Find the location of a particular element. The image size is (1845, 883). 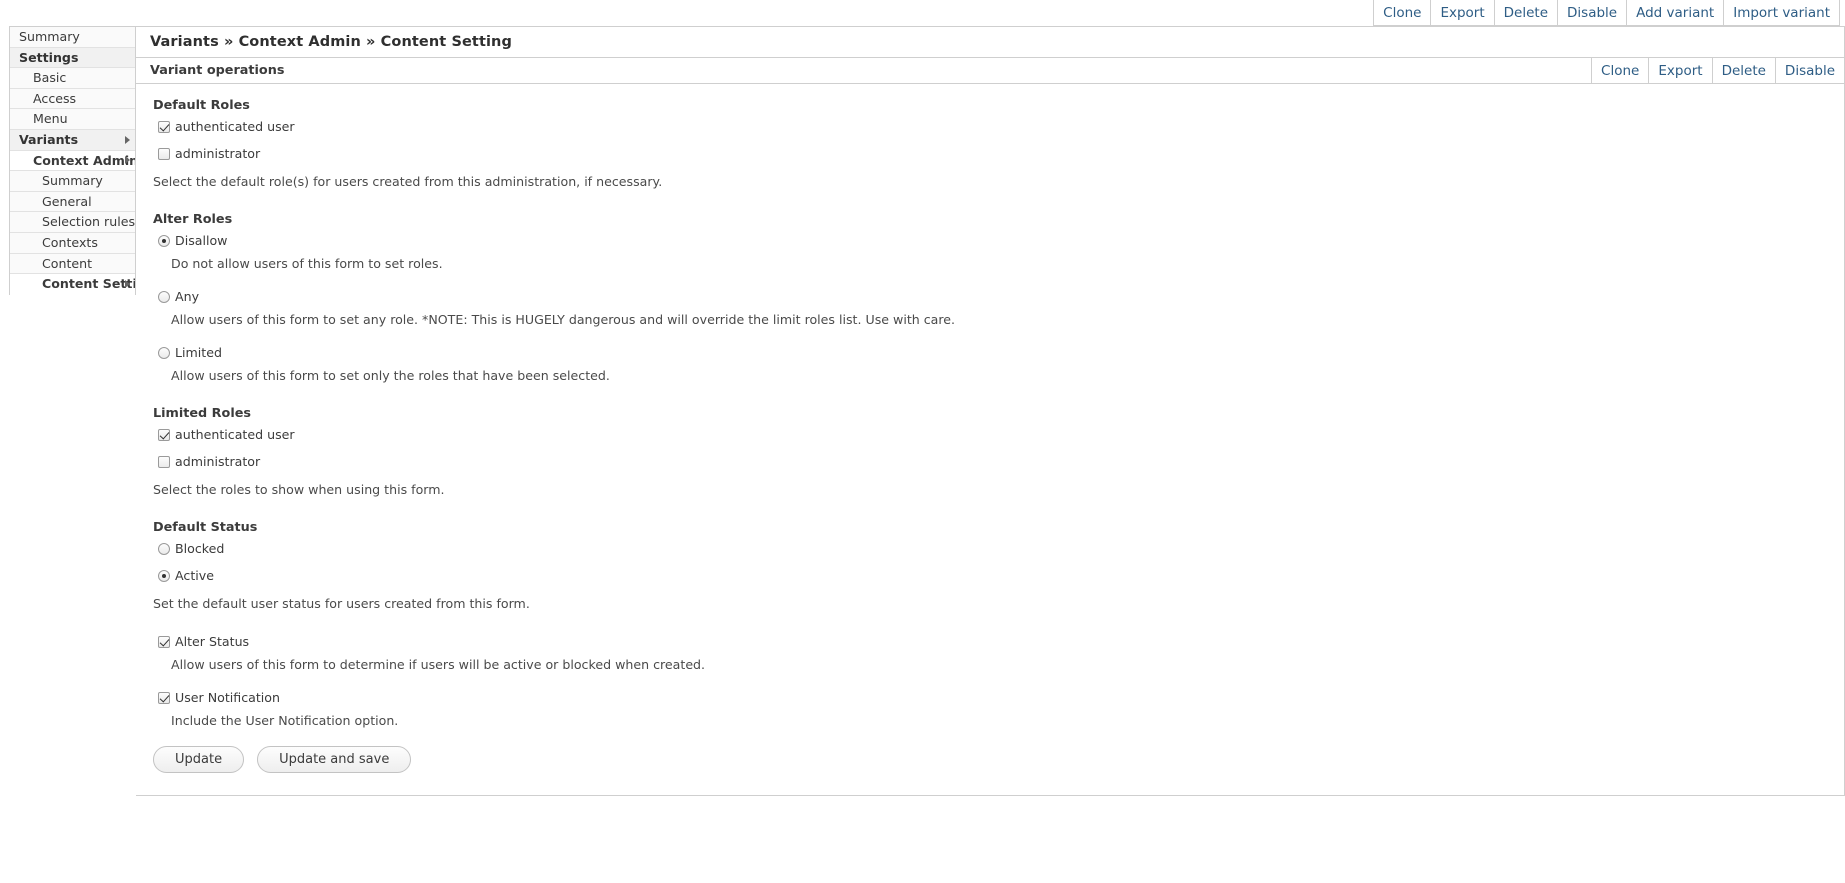

sidebar-item-general: General is located at coordinates (72, 202).